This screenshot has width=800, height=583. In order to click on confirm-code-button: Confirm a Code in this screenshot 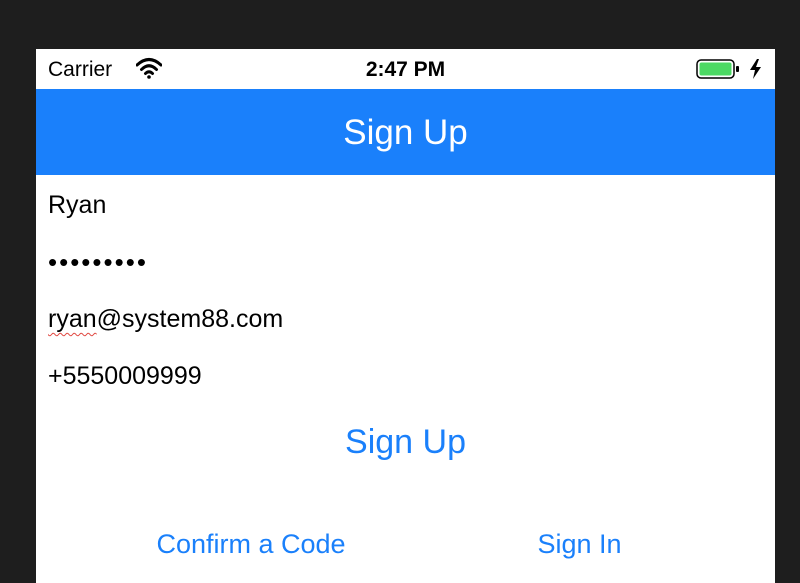, I will do `click(251, 544)`.